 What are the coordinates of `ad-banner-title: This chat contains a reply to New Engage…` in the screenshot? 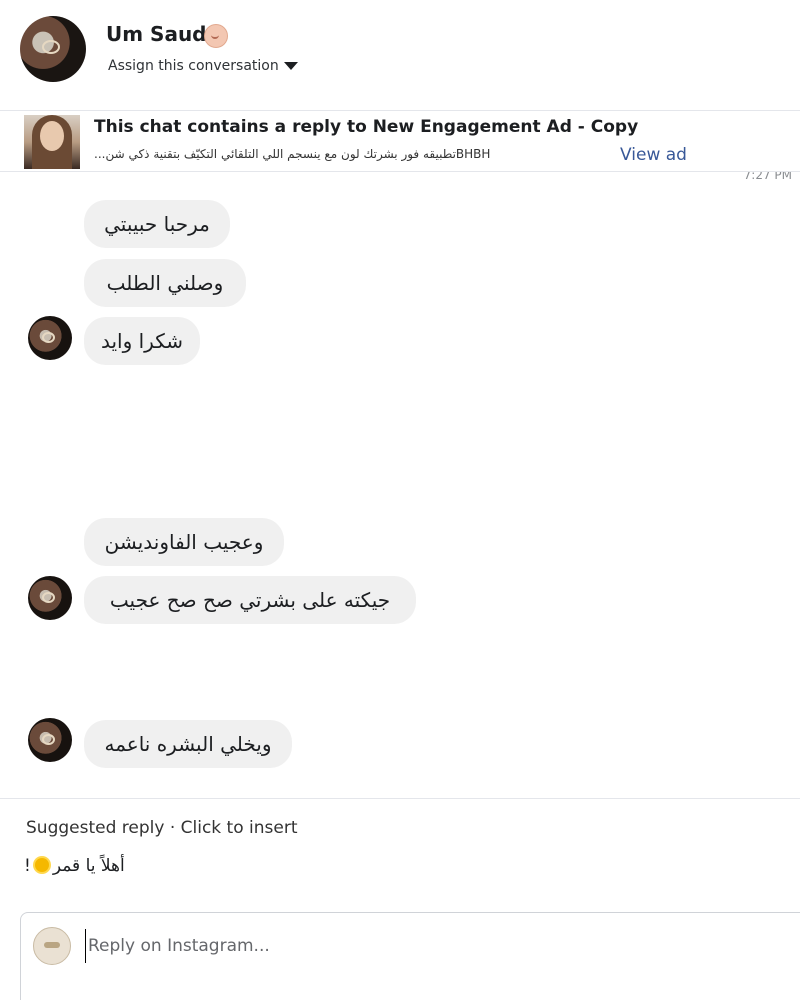 It's located at (366, 127).